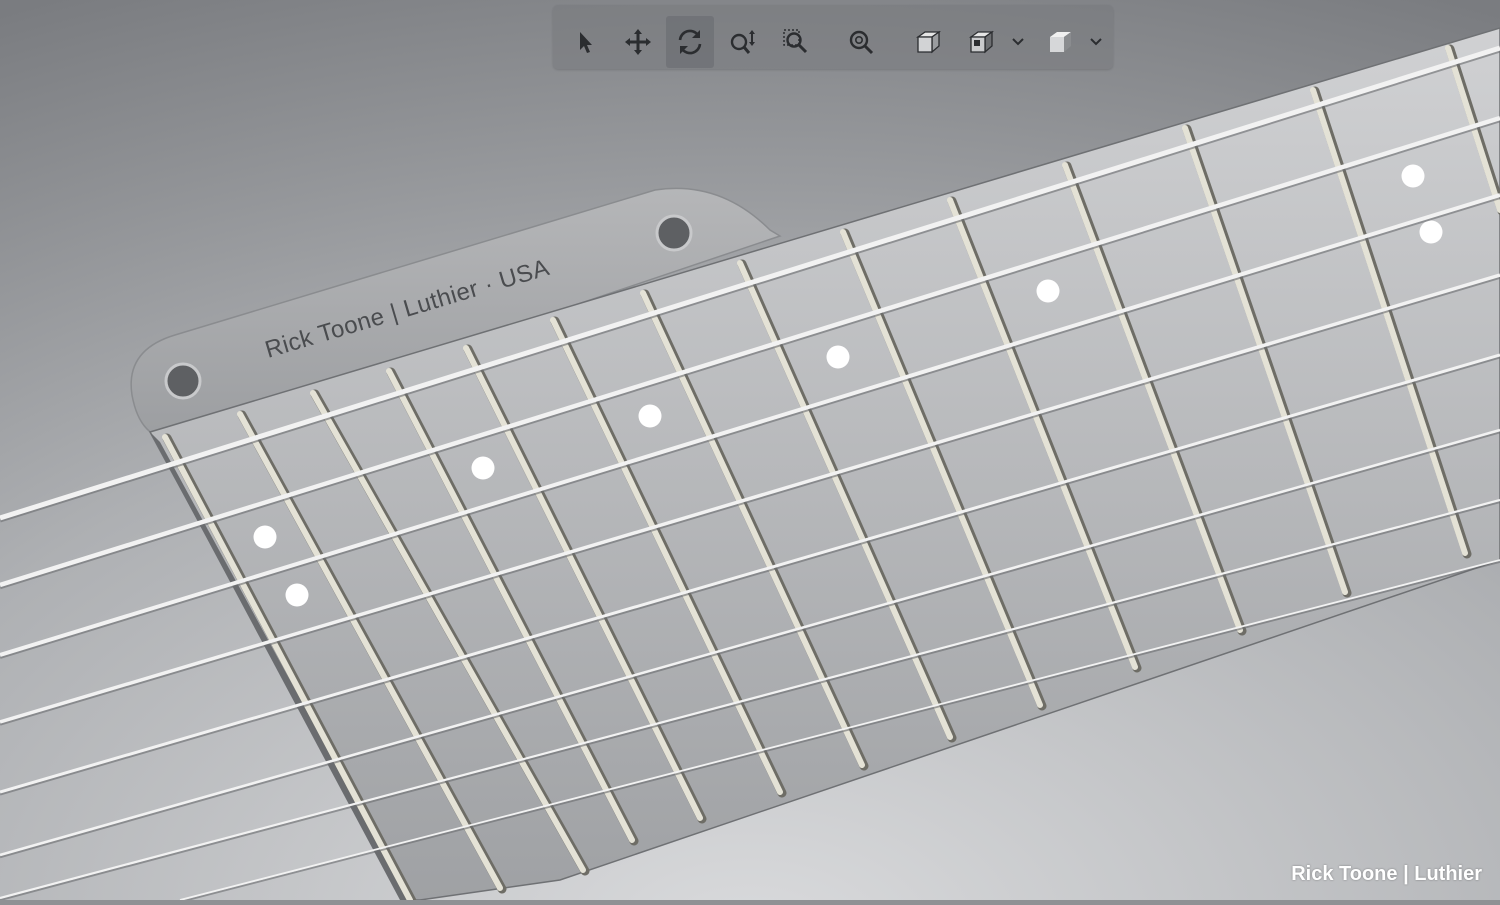  I want to click on rotate-view-tool-button, so click(690, 42).